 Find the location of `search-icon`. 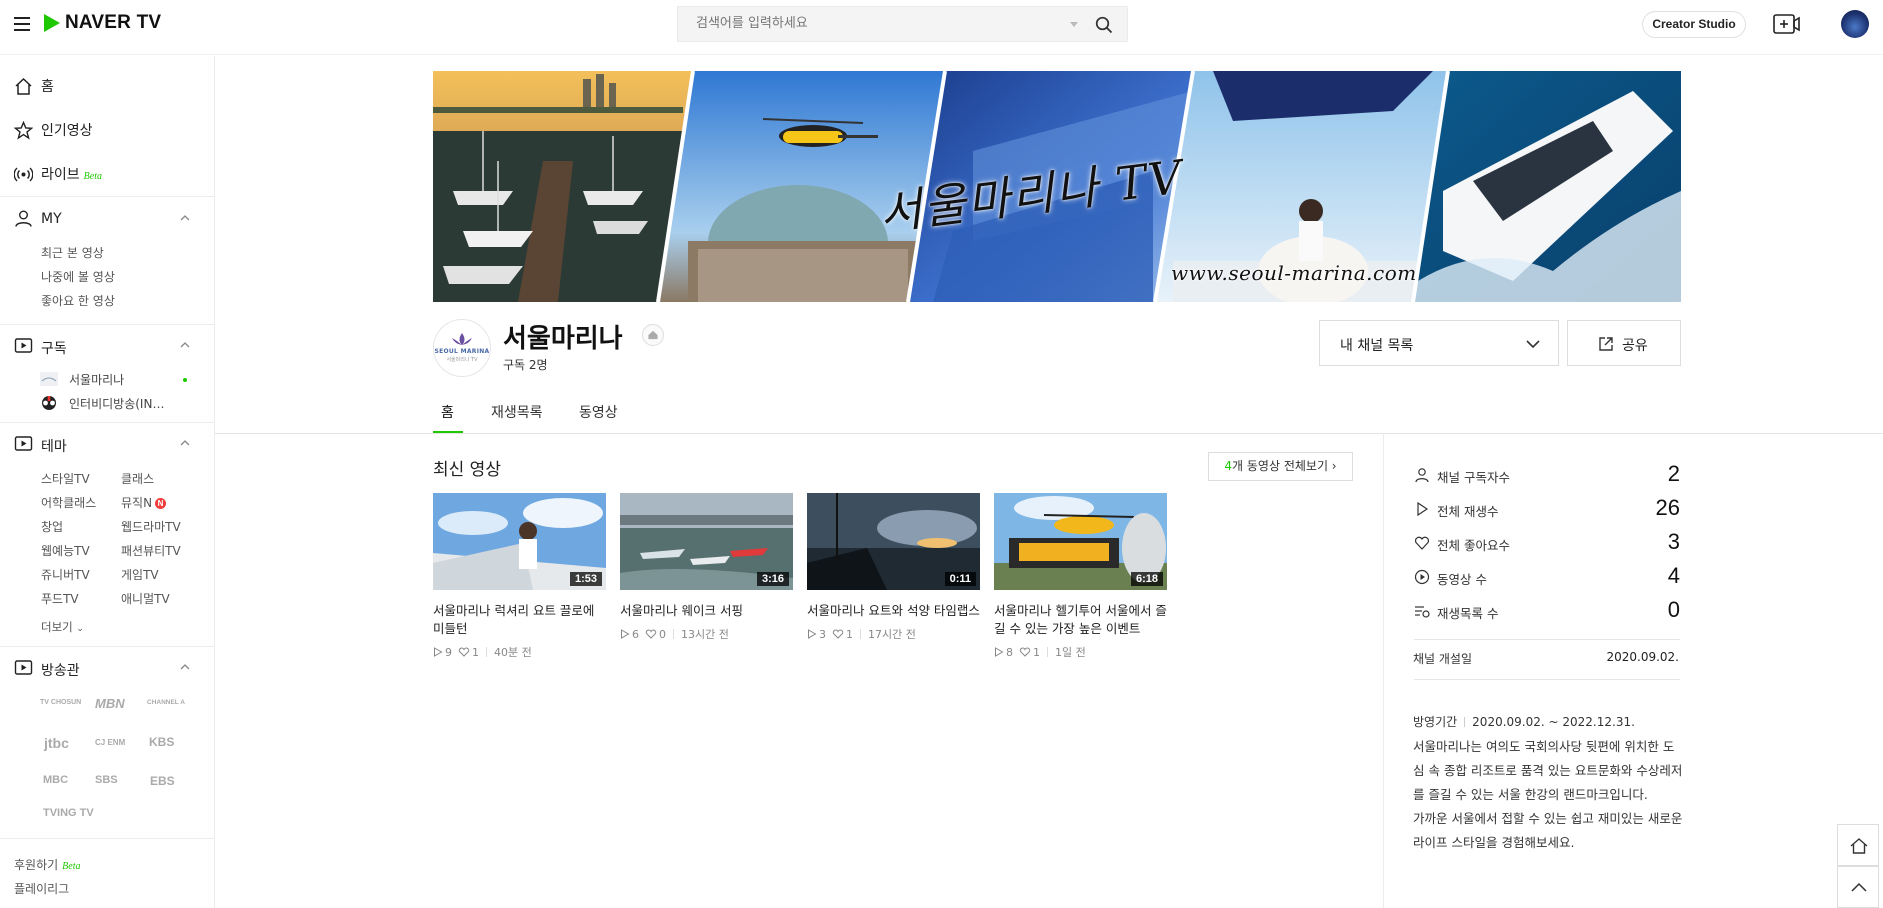

search-icon is located at coordinates (1104, 25).